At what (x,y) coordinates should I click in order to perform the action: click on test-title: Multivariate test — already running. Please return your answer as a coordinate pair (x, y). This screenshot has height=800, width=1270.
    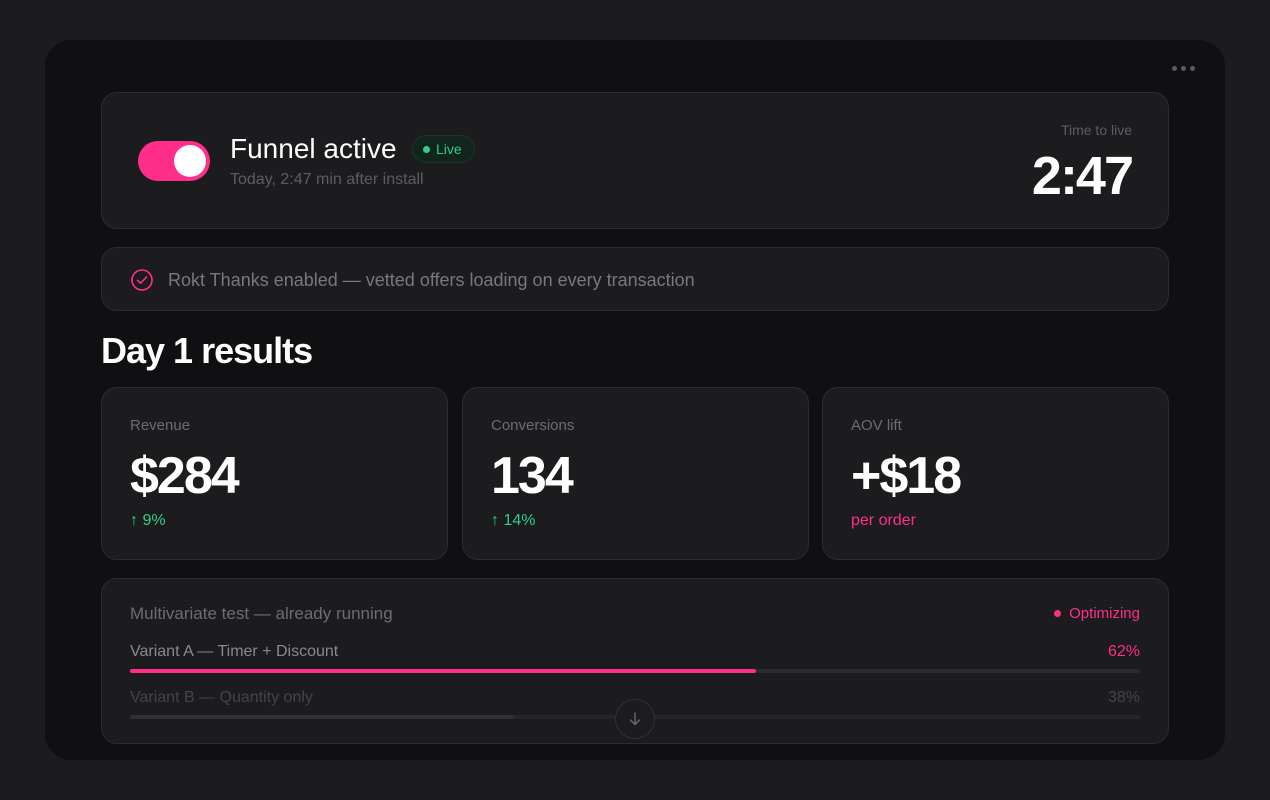
    Looking at the image, I should click on (261, 613).